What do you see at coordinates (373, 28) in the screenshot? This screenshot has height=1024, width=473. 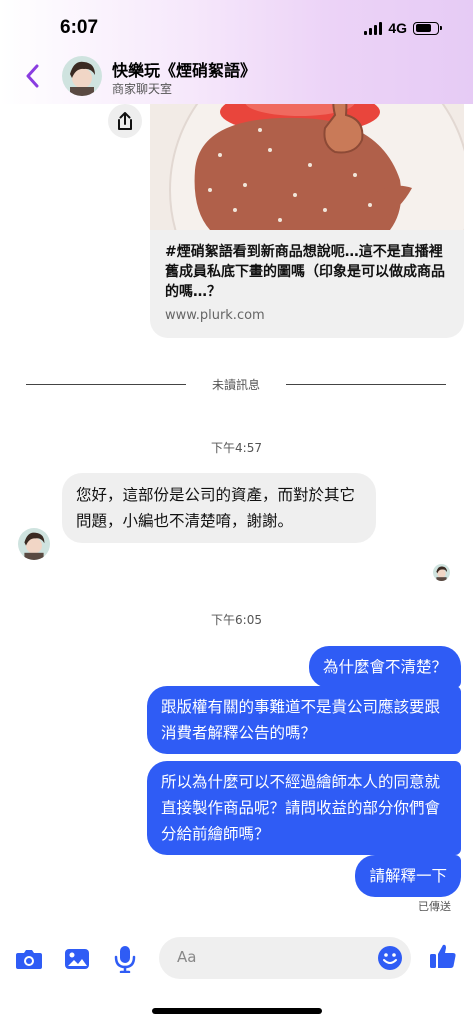 I see `signal-icon` at bounding box center [373, 28].